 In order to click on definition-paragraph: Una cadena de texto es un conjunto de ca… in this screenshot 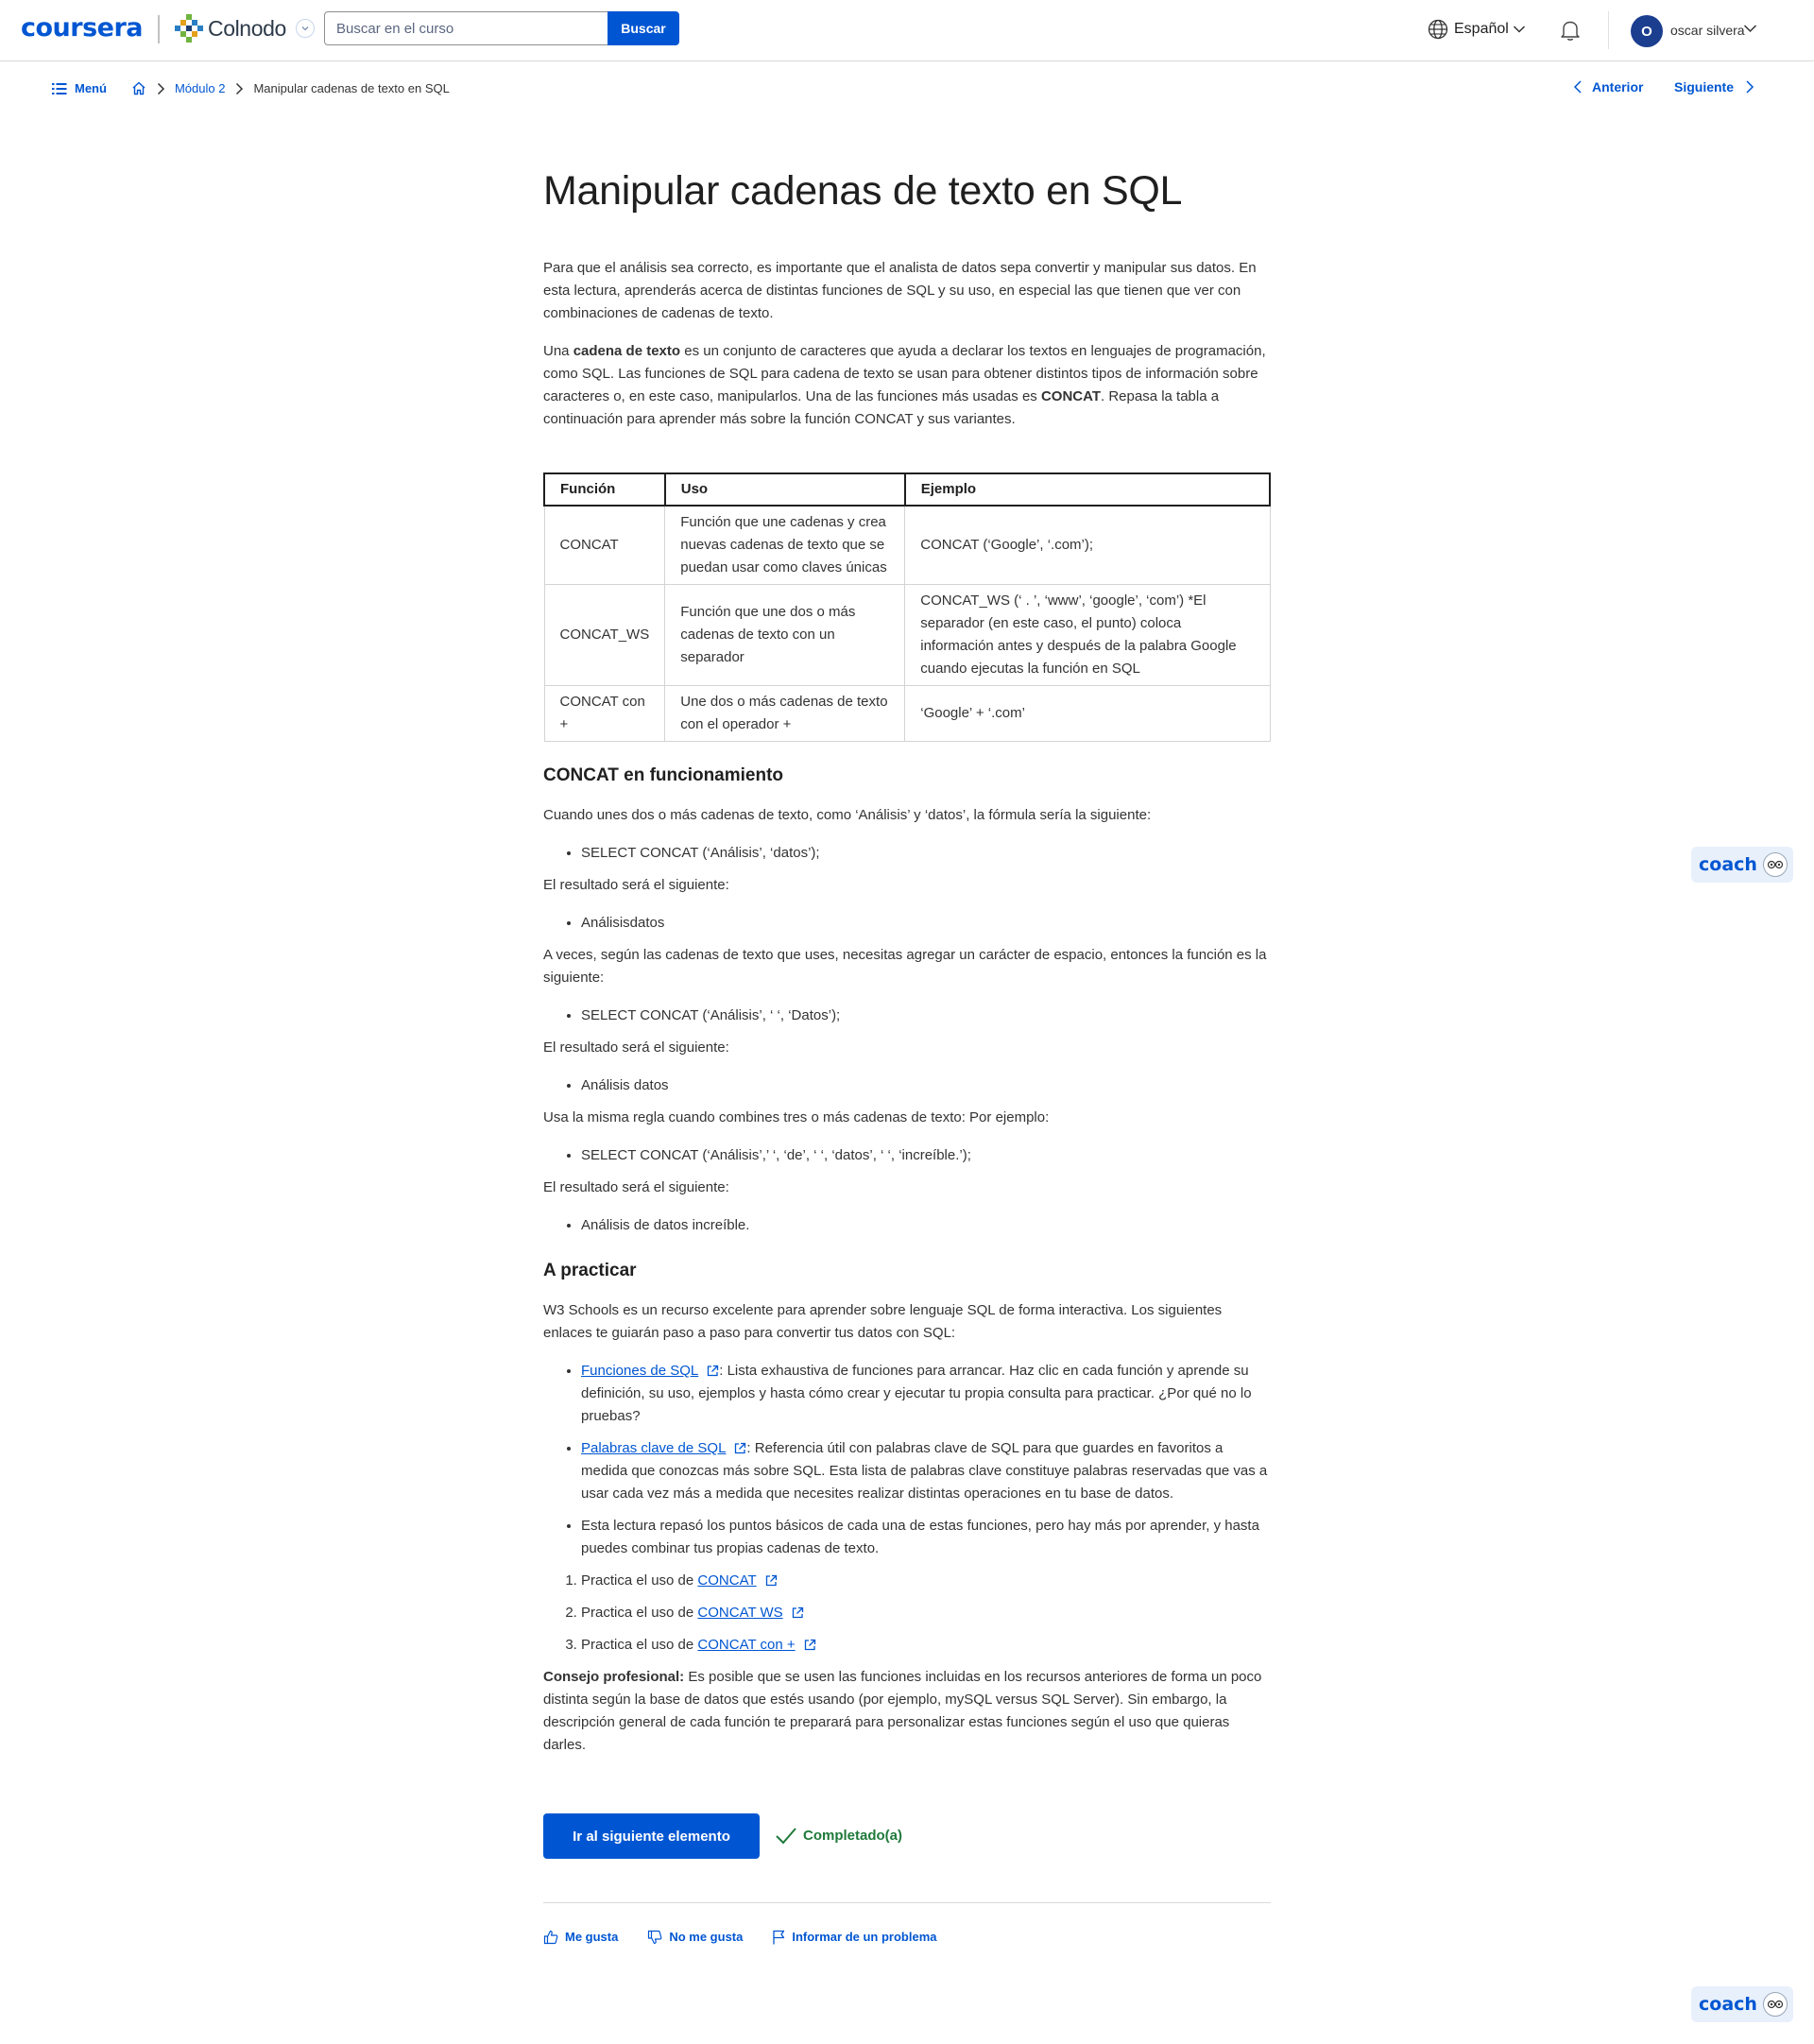, I will do `click(905, 385)`.